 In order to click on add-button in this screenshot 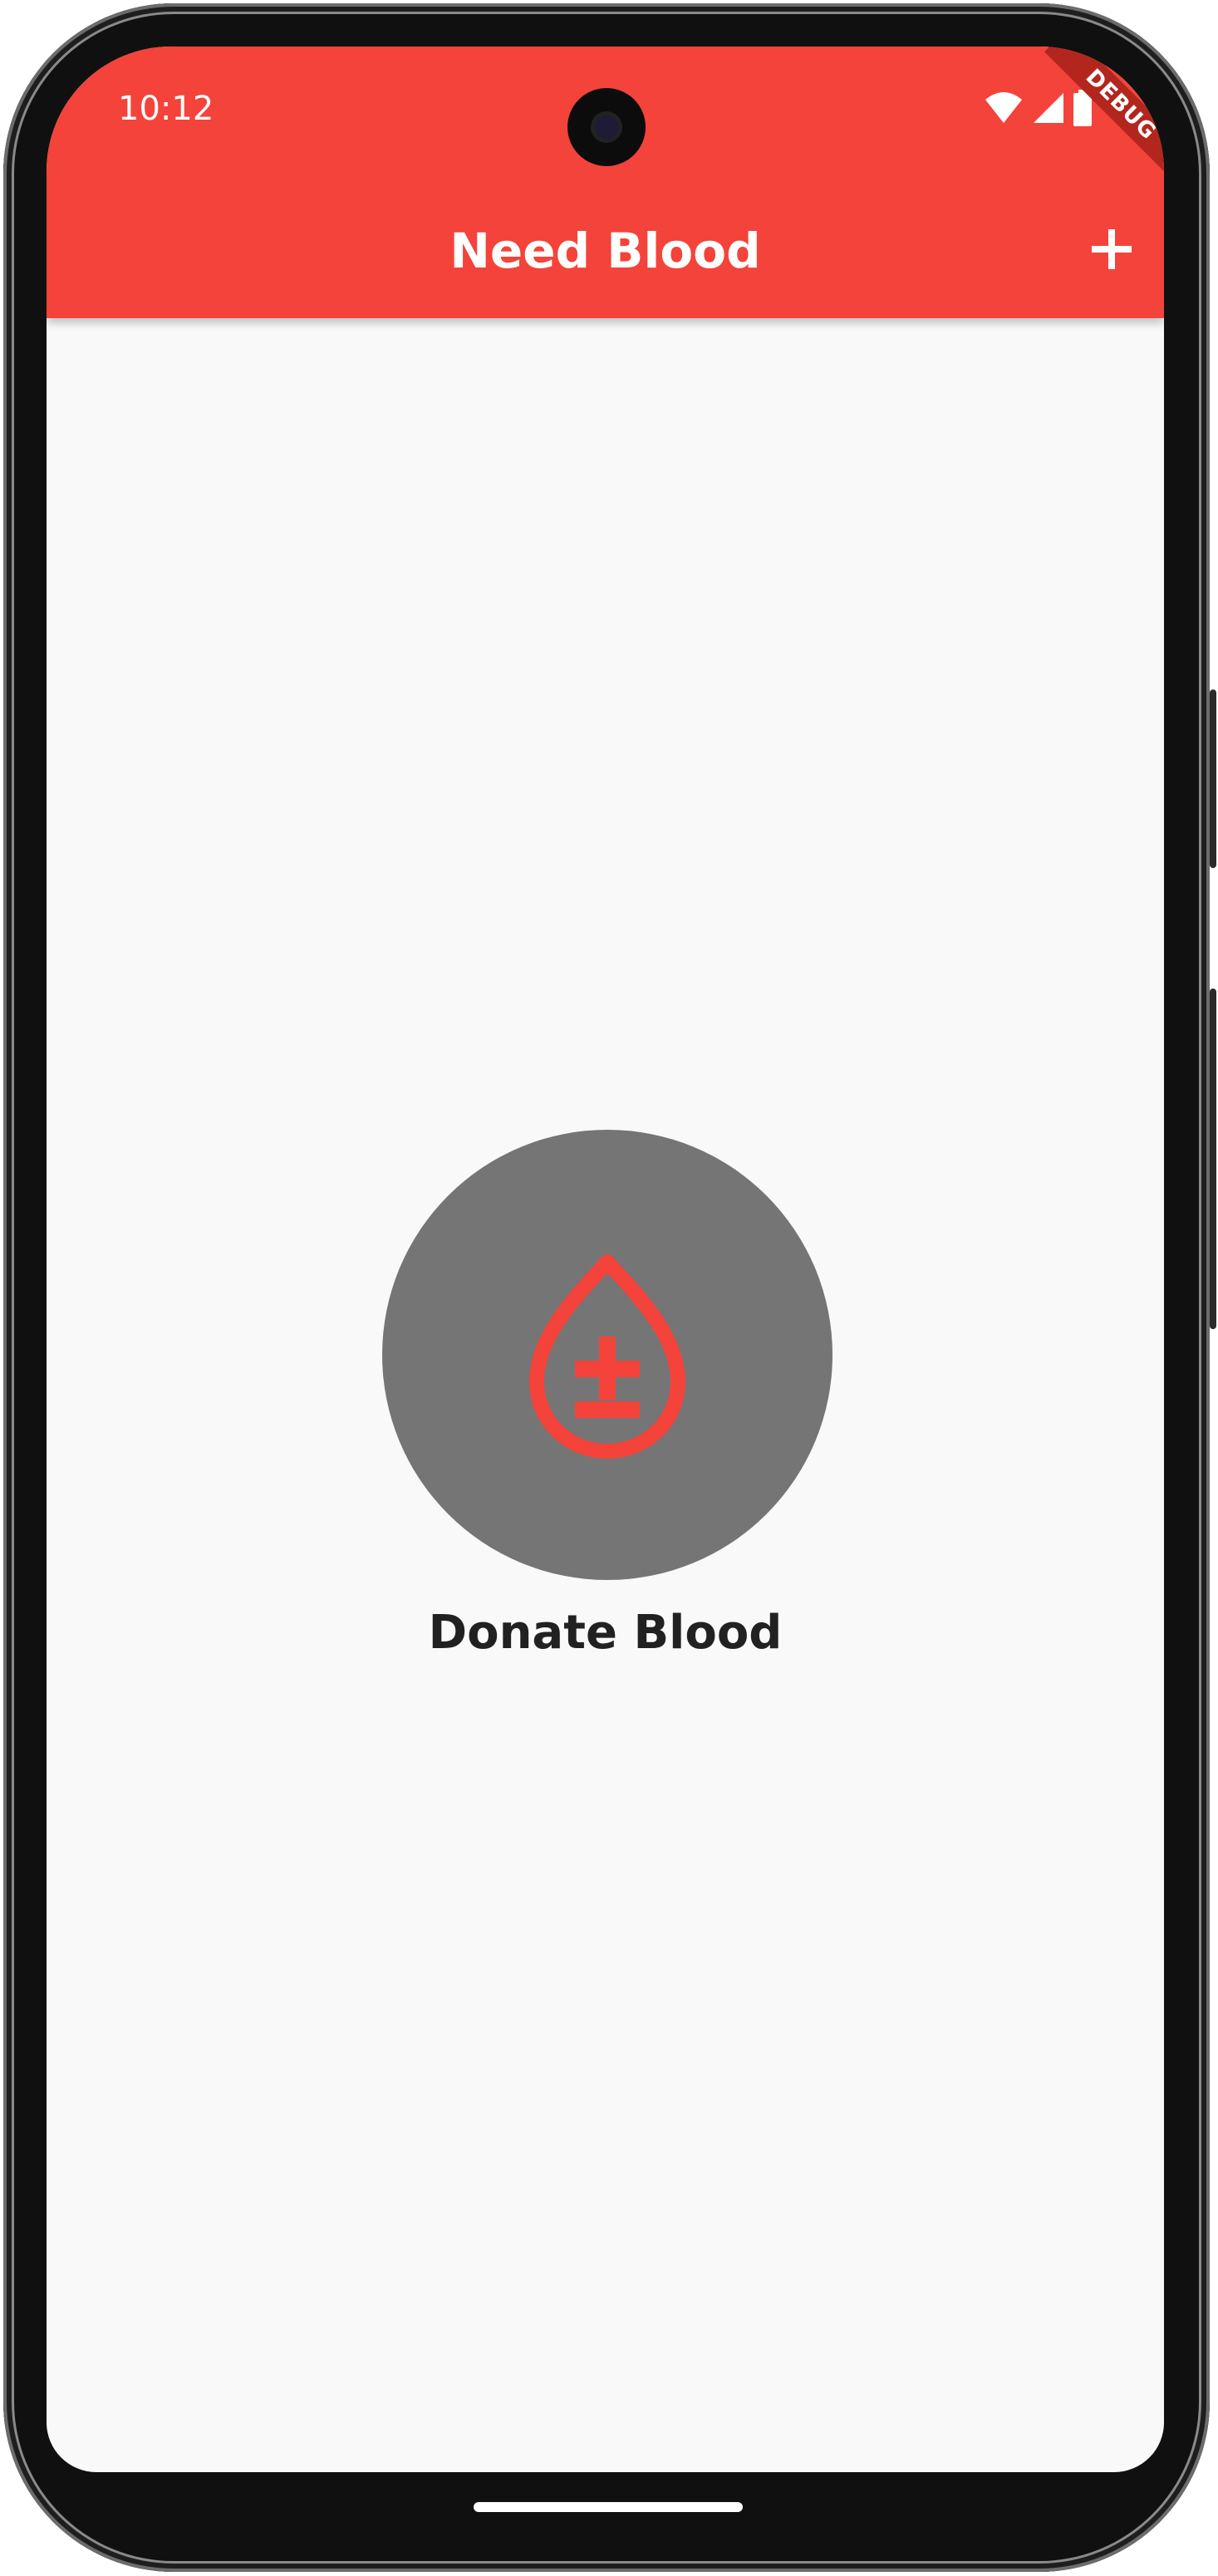, I will do `click(1112, 249)`.